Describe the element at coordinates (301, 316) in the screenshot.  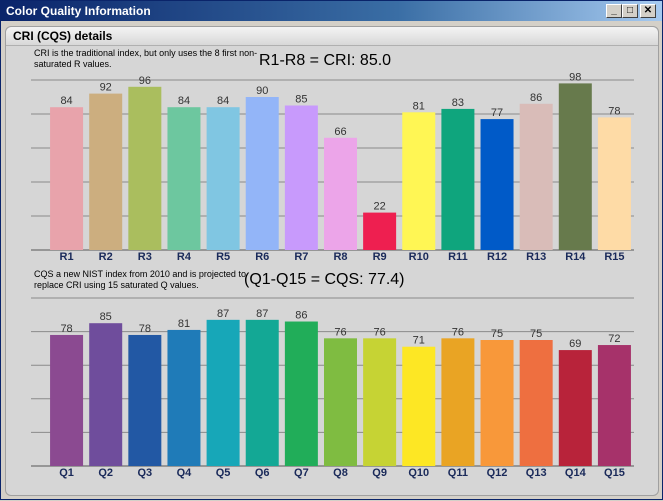
I see `cqs-data-label: 86` at that location.